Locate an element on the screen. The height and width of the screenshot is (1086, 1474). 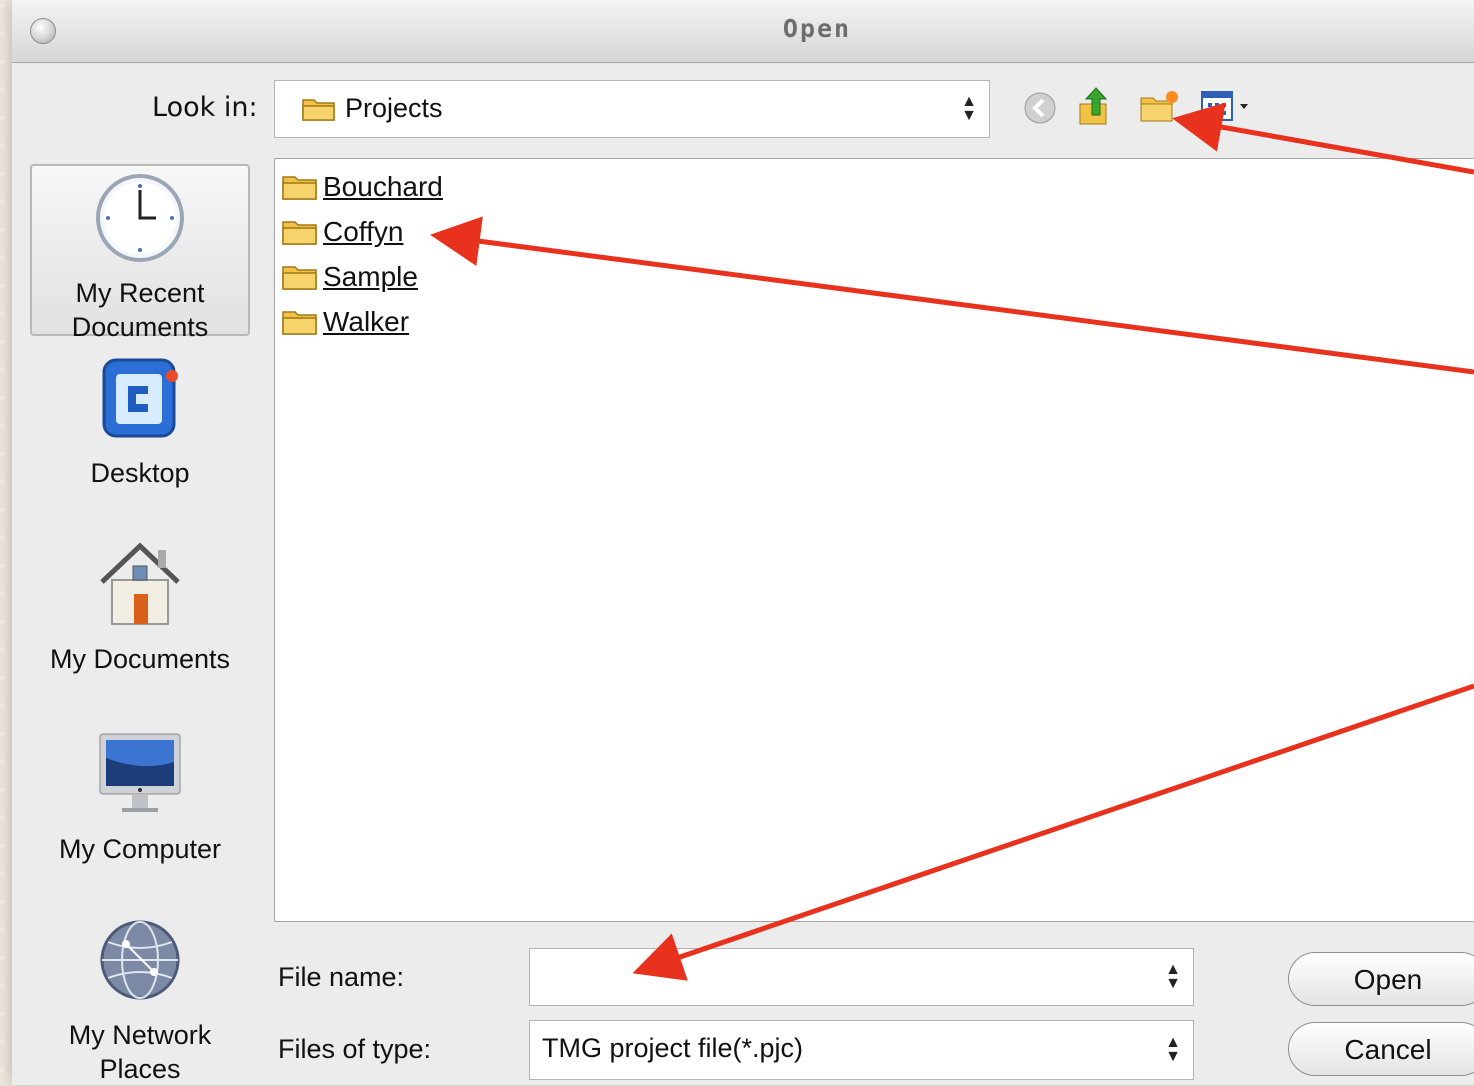
list-item-name: Sample is located at coordinates (370, 276).